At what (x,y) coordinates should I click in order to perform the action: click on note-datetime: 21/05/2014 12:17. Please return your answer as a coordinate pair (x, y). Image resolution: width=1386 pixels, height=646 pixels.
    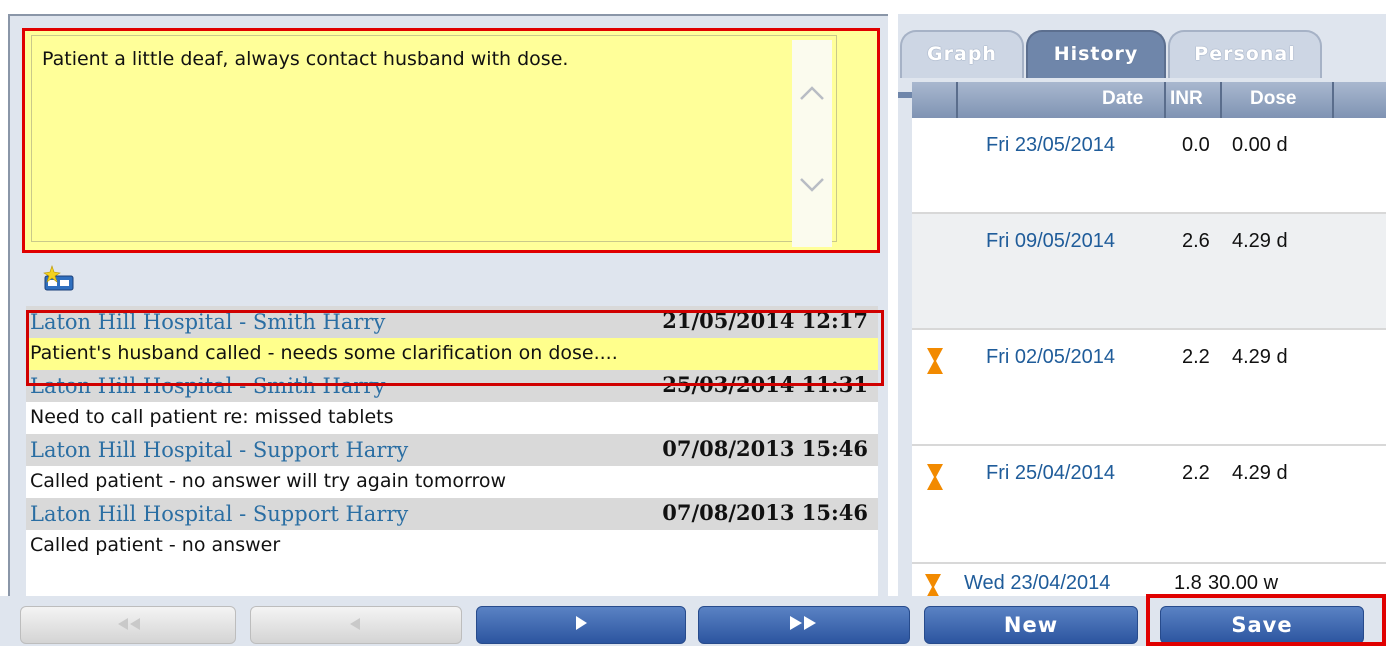
    Looking at the image, I should click on (765, 320).